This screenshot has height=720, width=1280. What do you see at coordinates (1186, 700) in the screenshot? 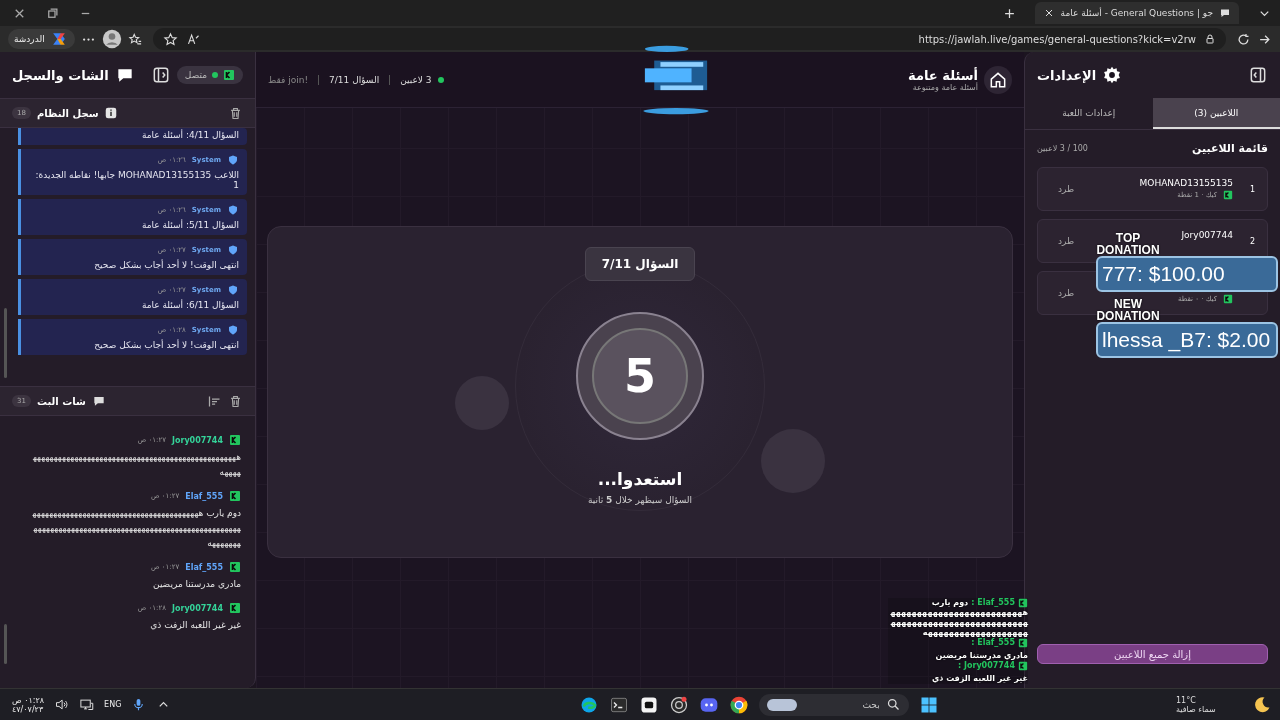
I see `temperature: 11°C` at bounding box center [1186, 700].